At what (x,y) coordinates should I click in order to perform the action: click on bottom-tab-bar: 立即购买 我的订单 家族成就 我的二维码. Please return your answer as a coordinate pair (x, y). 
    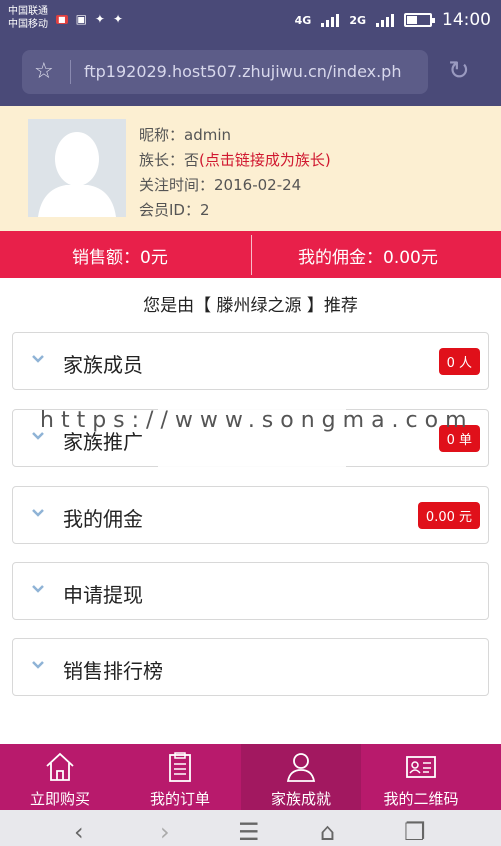
    Looking at the image, I should click on (250, 777).